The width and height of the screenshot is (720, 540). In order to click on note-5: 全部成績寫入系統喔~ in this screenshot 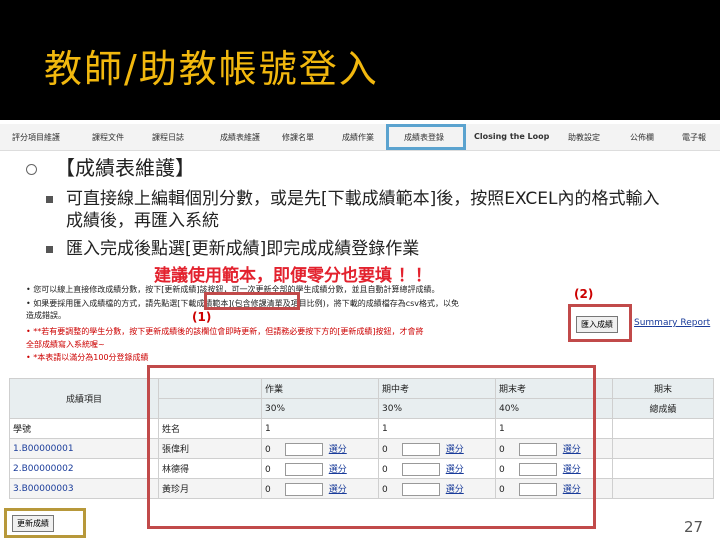, I will do `click(65, 344)`.